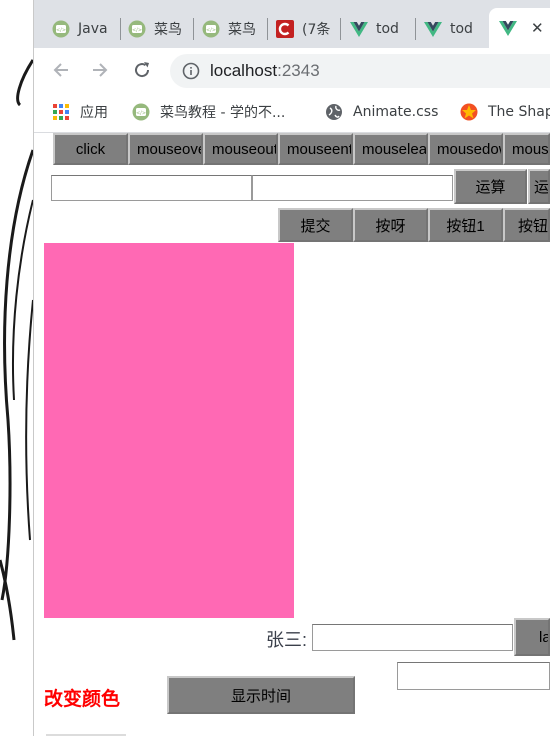 The width and height of the screenshot is (550, 736). Describe the element at coordinates (390, 149) in the screenshot. I see `mouseleave-button: mouseleave` at that location.